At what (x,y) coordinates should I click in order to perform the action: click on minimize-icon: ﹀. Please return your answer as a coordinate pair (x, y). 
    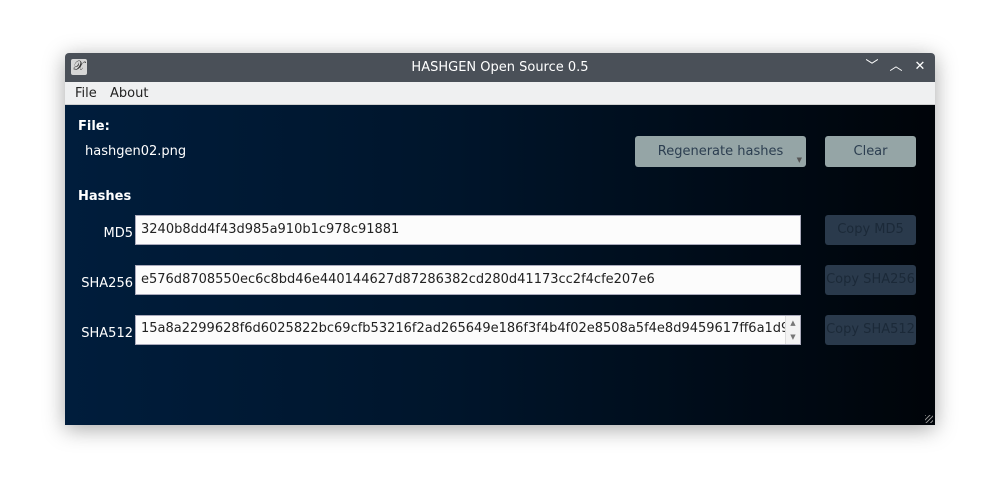
    Looking at the image, I should click on (872, 67).